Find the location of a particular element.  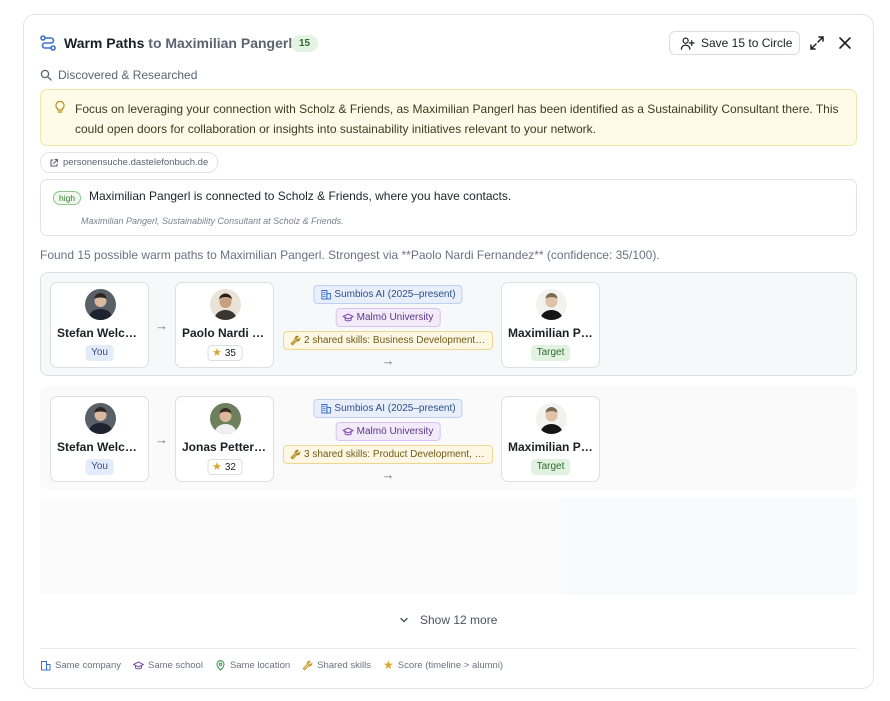

divider is located at coordinates (448, 648).